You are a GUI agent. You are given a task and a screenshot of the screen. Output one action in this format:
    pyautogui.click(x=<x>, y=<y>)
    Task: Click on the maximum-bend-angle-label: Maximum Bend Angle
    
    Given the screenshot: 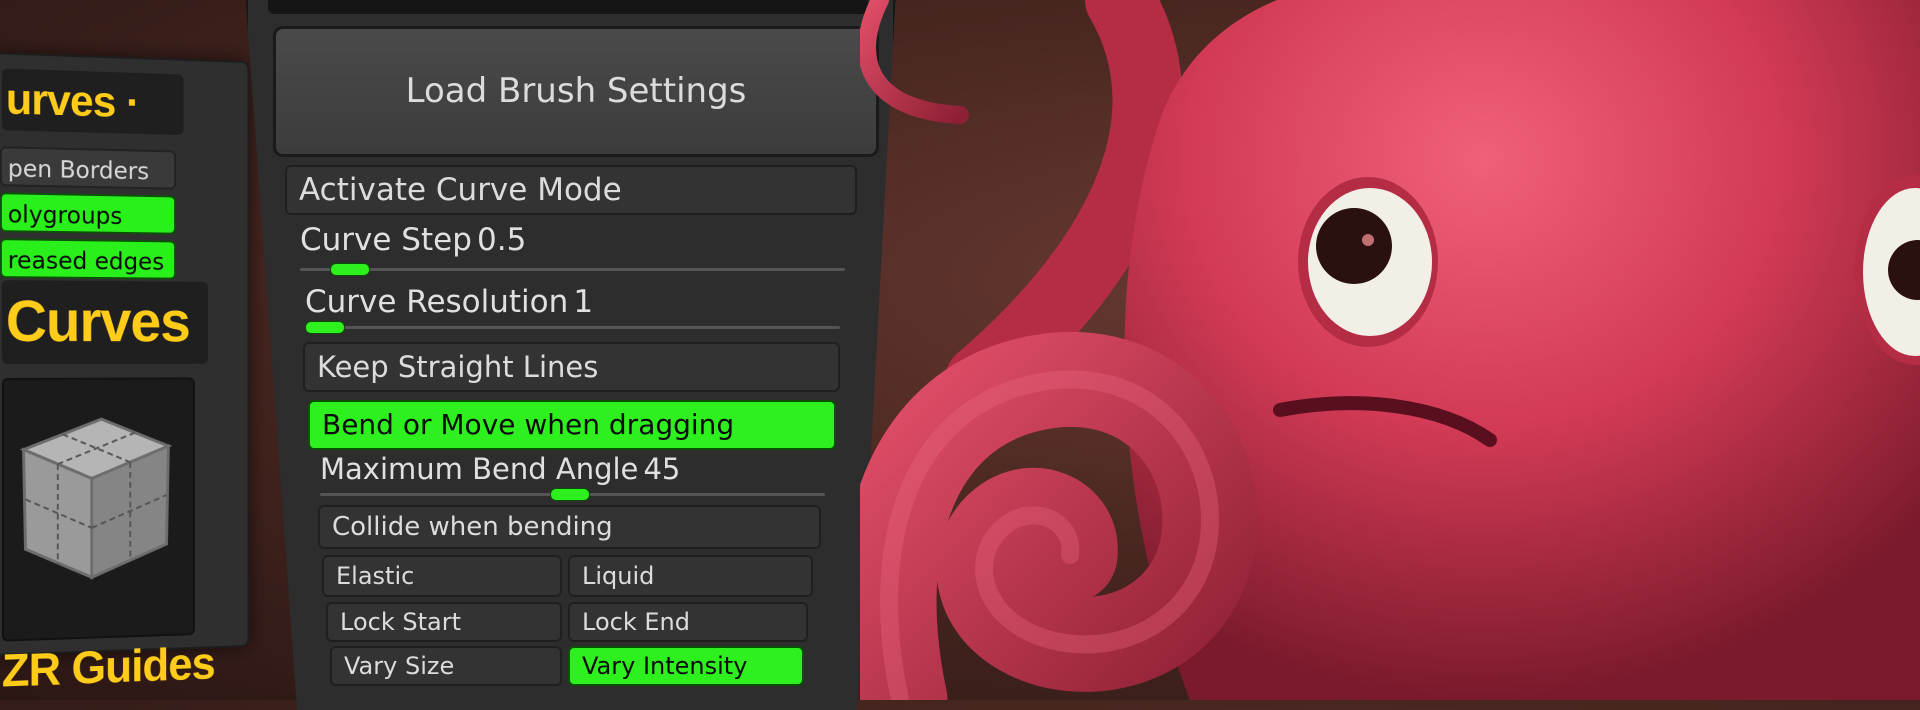 What is the action you would take?
    pyautogui.click(x=479, y=469)
    